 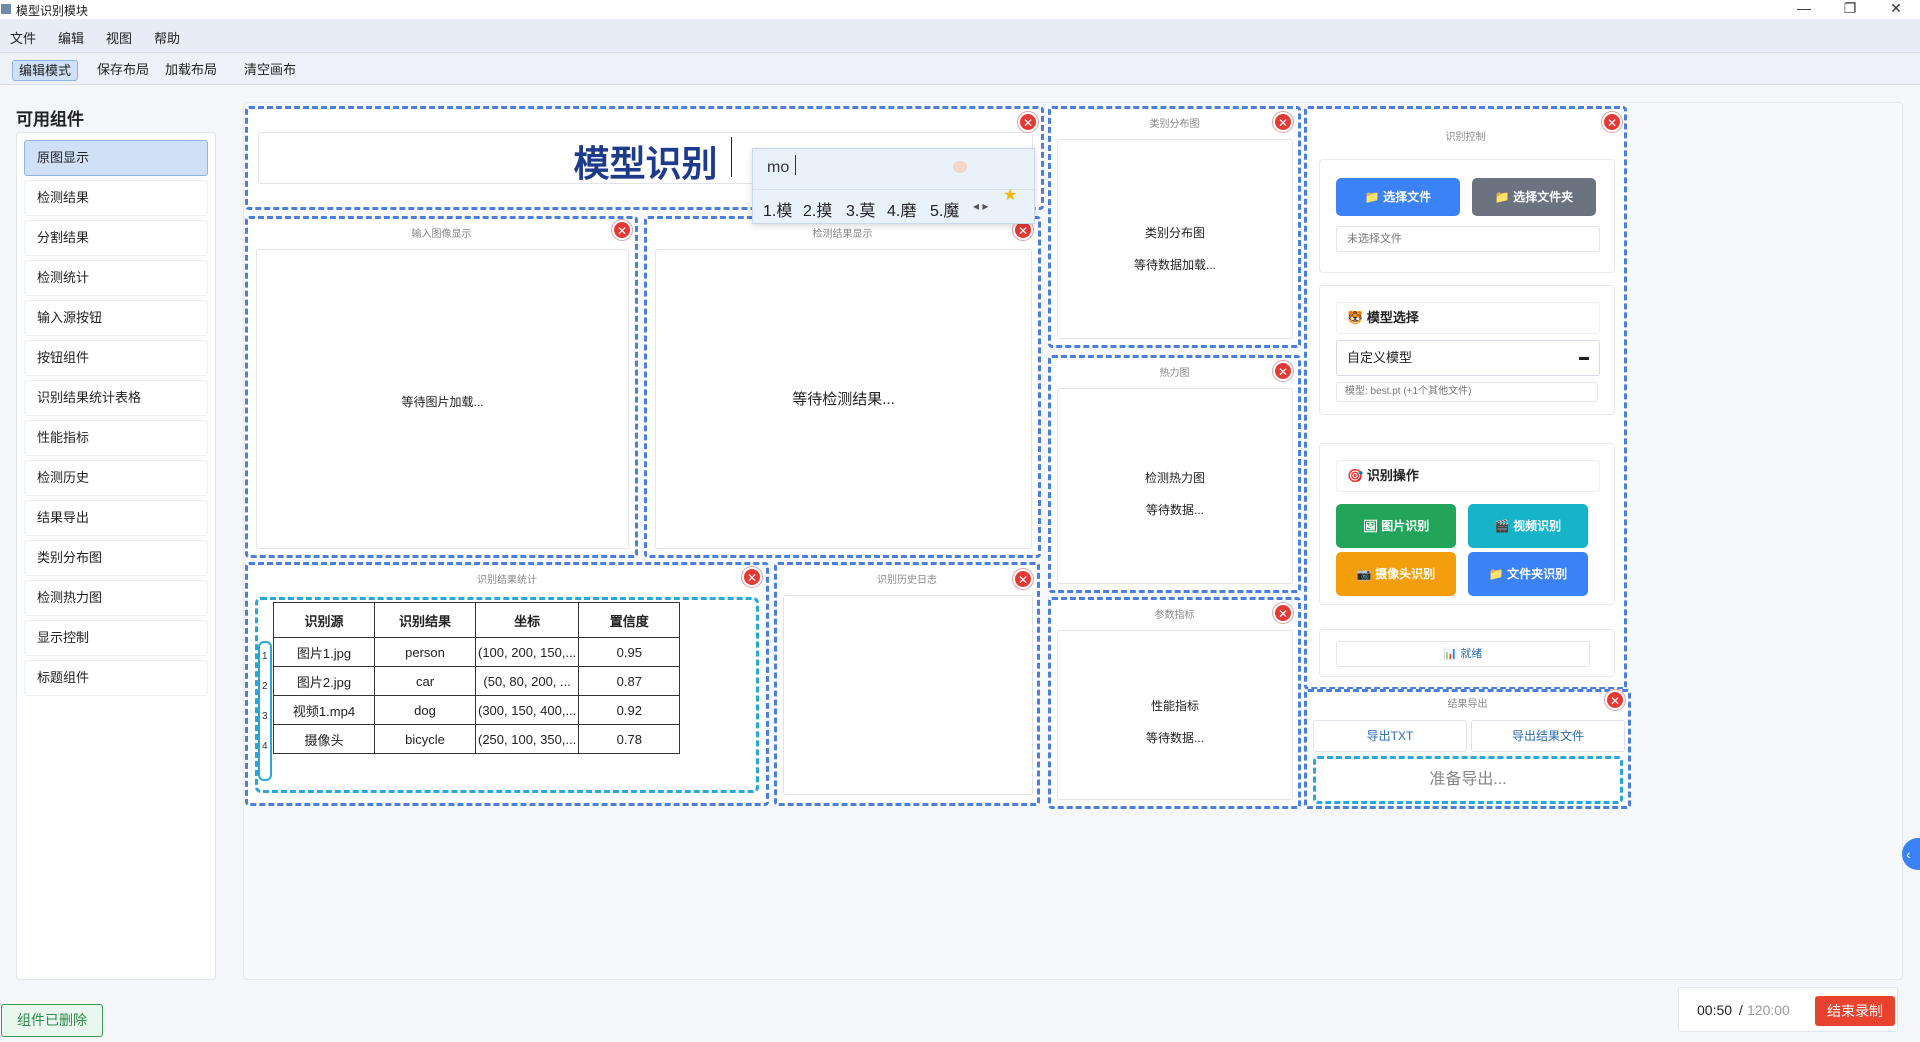 What do you see at coordinates (191, 69) in the screenshot?
I see `load-layout-button: 加载布局` at bounding box center [191, 69].